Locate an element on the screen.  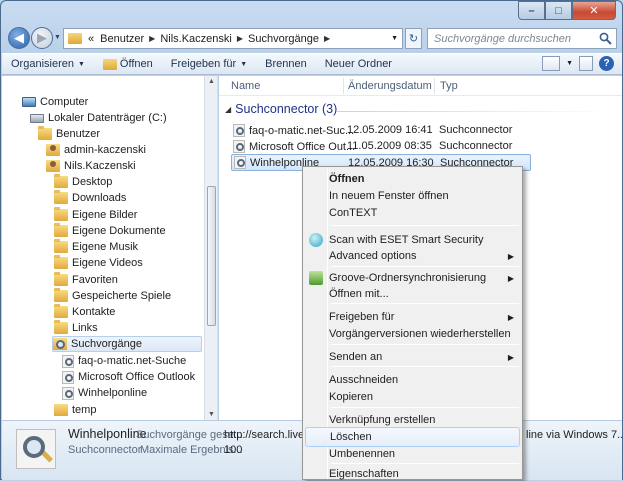
tree-item-faq-o-matic: faq-o-matic.net-Suche is located at coordinates (124, 361).